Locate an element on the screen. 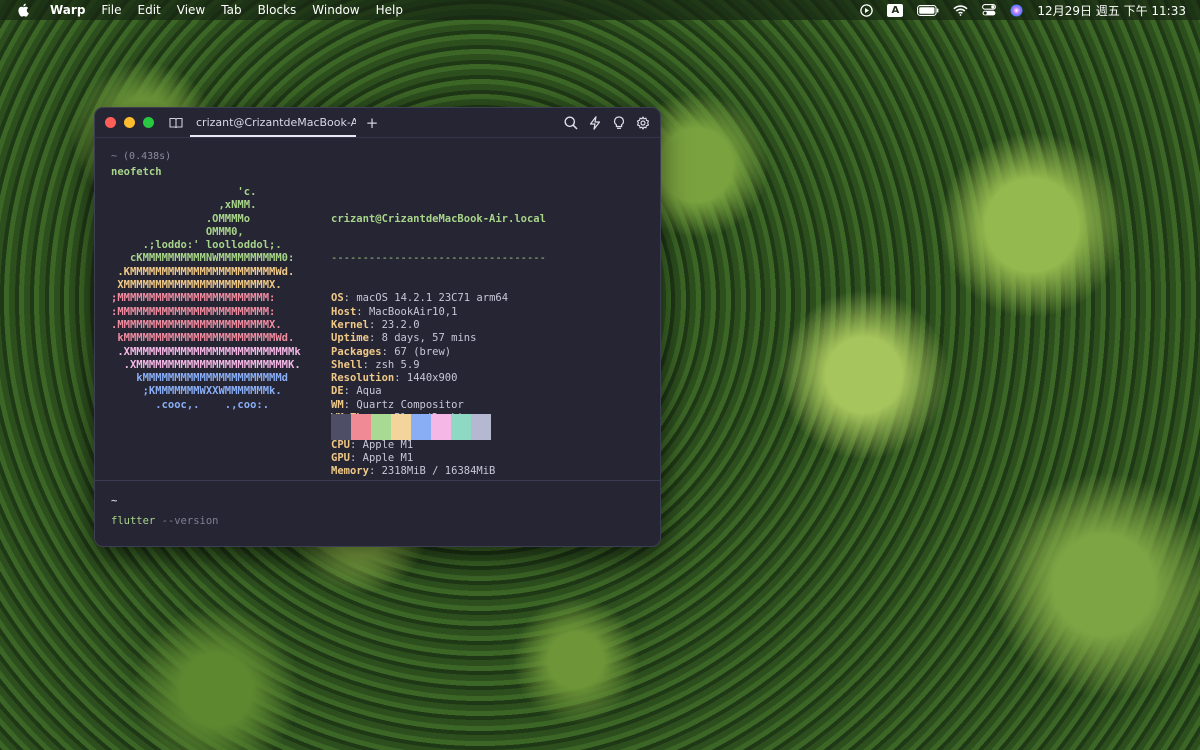 Image resolution: width=1200 pixels, height=750 pixels. command-block: ~ (0.438s) neofetch is located at coordinates (141, 164).